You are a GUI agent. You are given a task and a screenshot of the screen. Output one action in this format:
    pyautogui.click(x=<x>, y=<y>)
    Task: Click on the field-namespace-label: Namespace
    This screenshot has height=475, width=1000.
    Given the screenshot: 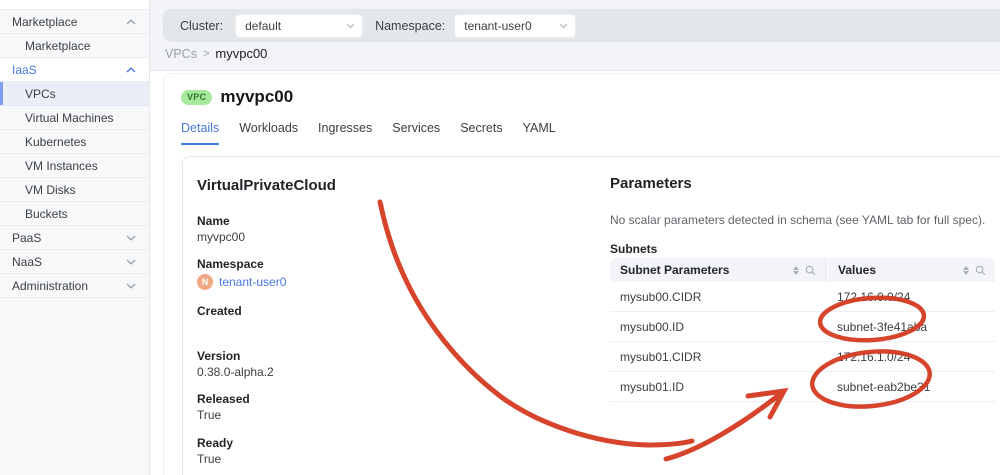 What is the action you would take?
    pyautogui.click(x=230, y=264)
    